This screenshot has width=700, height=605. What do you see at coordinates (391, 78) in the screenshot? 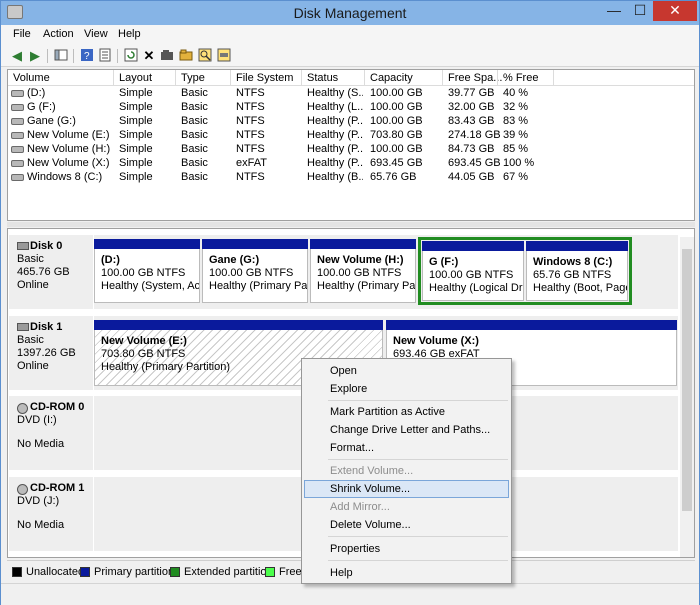
I see `column-header-capacity: Capacity` at bounding box center [391, 78].